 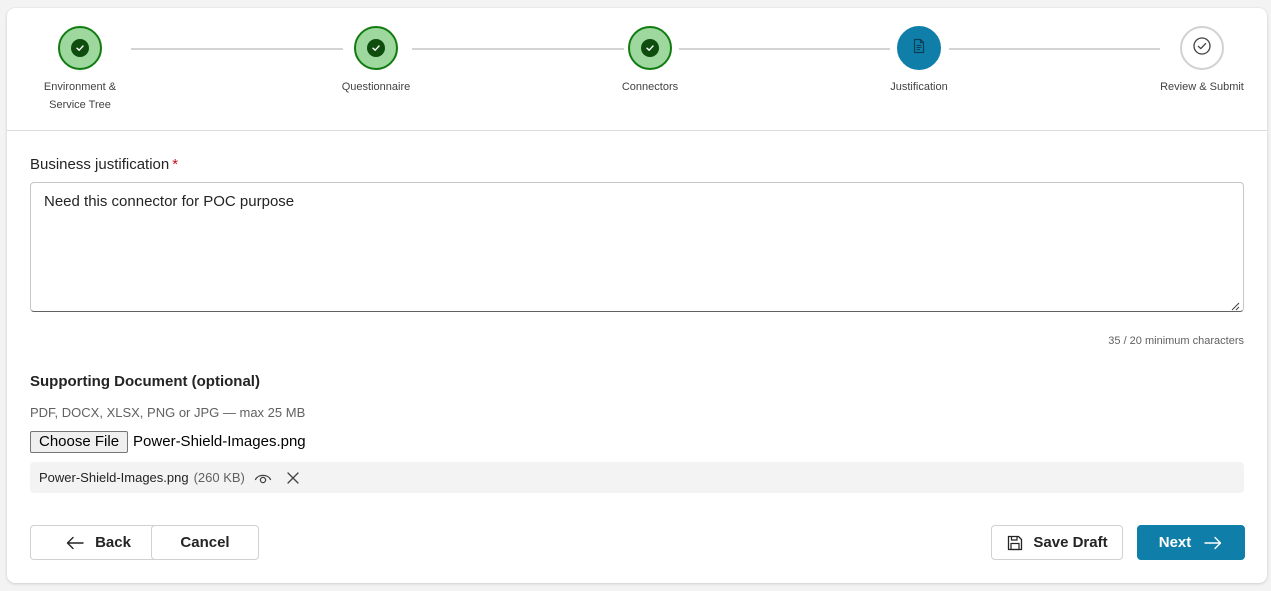 I want to click on eye-icon, so click(x=263, y=478).